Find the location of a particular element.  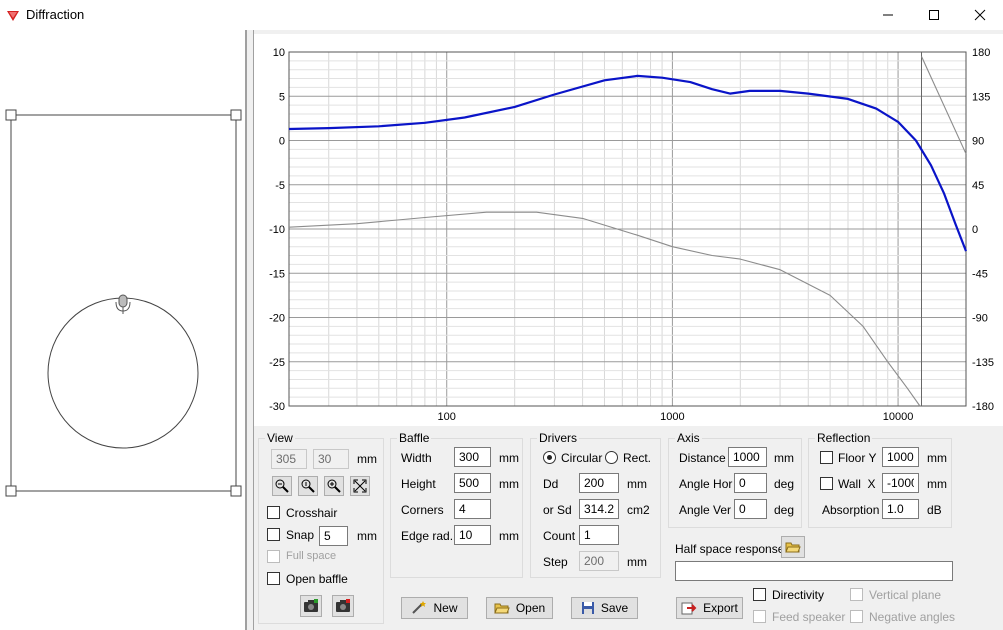

floor-checkbox is located at coordinates (826, 457).